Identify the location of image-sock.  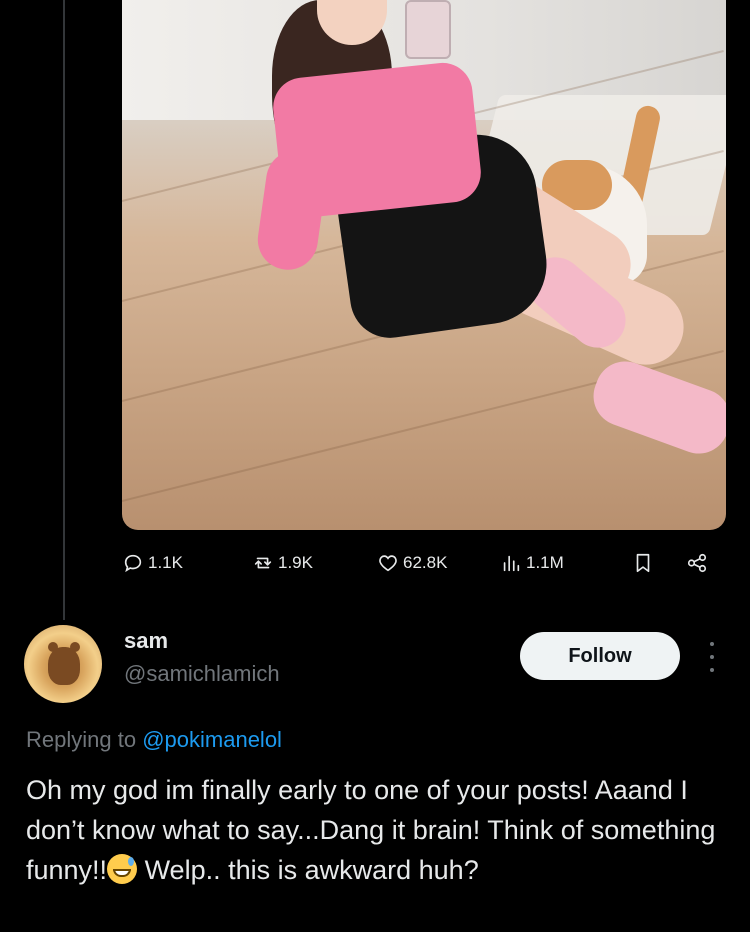
(655, 407).